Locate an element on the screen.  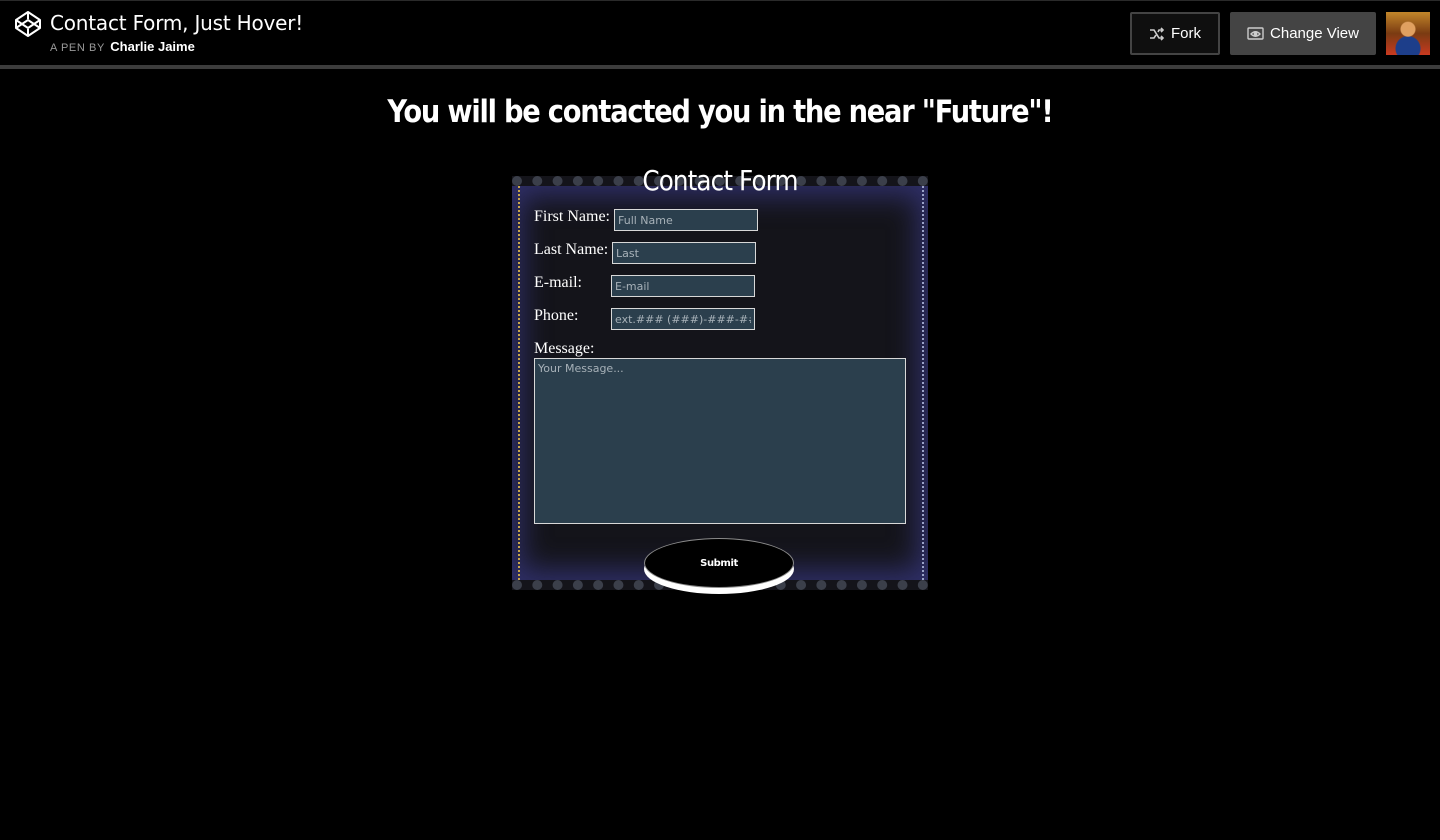
byline-prefix: A PEN BY is located at coordinates (77, 48).